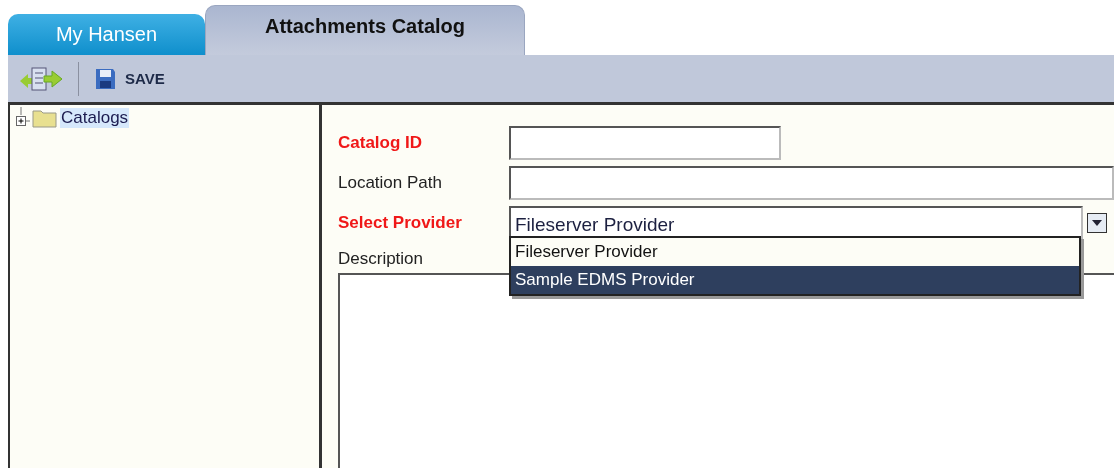 The height and width of the screenshot is (468, 1114). I want to click on dropdown-option: Fileserver Provider, so click(795, 252).